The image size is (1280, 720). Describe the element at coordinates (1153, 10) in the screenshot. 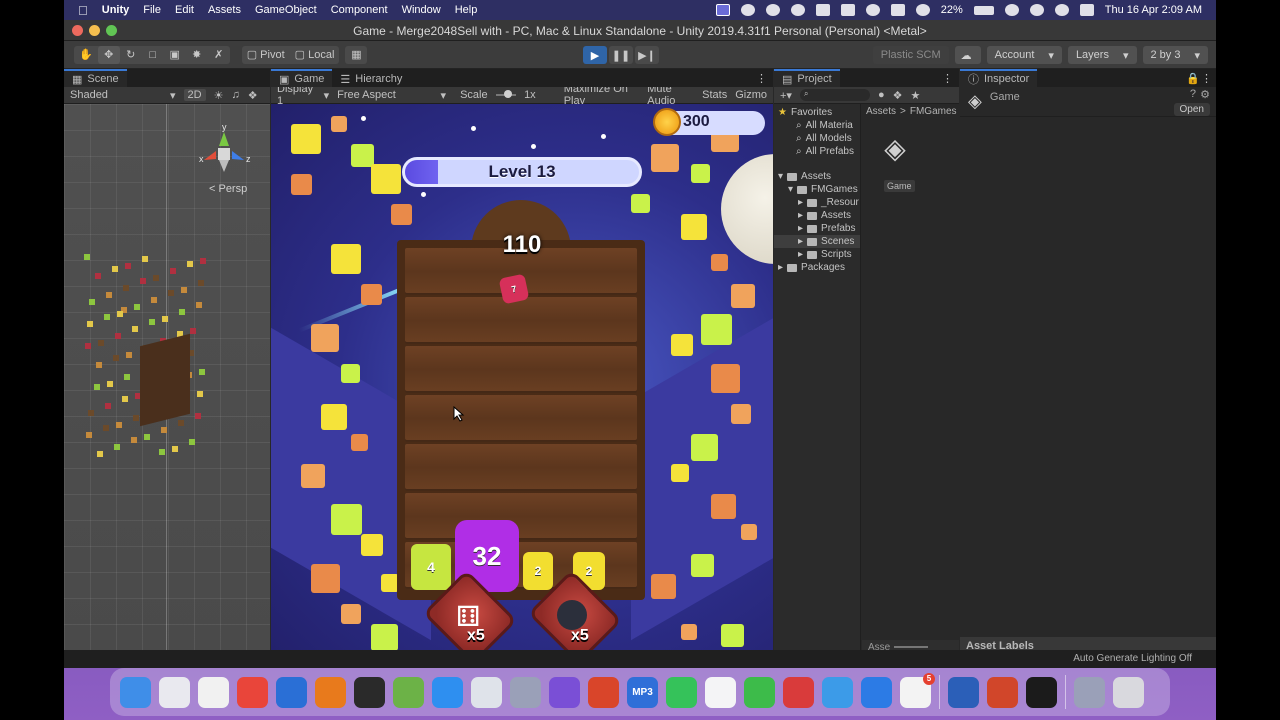

I see `clock: Thu 16 Apr 2:09 AM` at that location.